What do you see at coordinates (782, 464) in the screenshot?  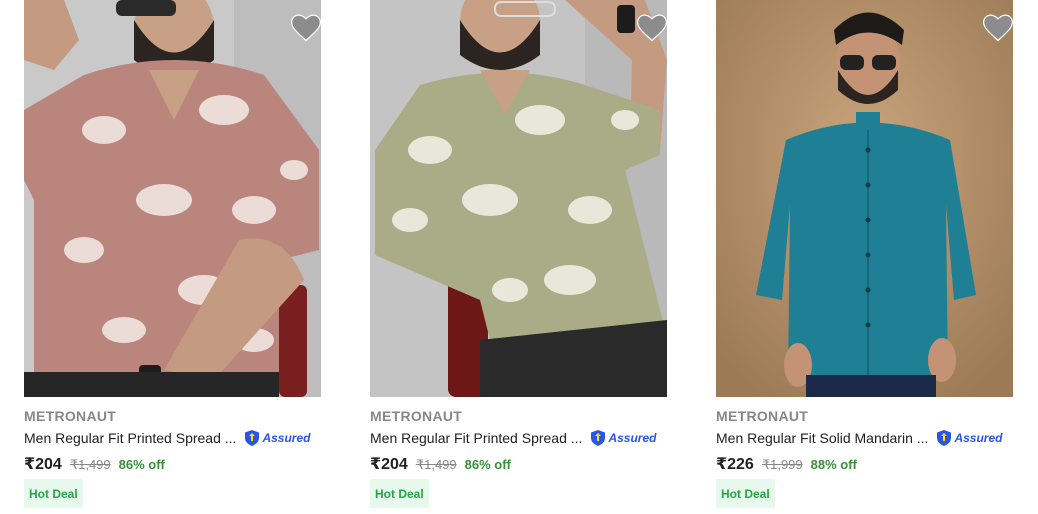 I see `original-price: ₹1,999` at bounding box center [782, 464].